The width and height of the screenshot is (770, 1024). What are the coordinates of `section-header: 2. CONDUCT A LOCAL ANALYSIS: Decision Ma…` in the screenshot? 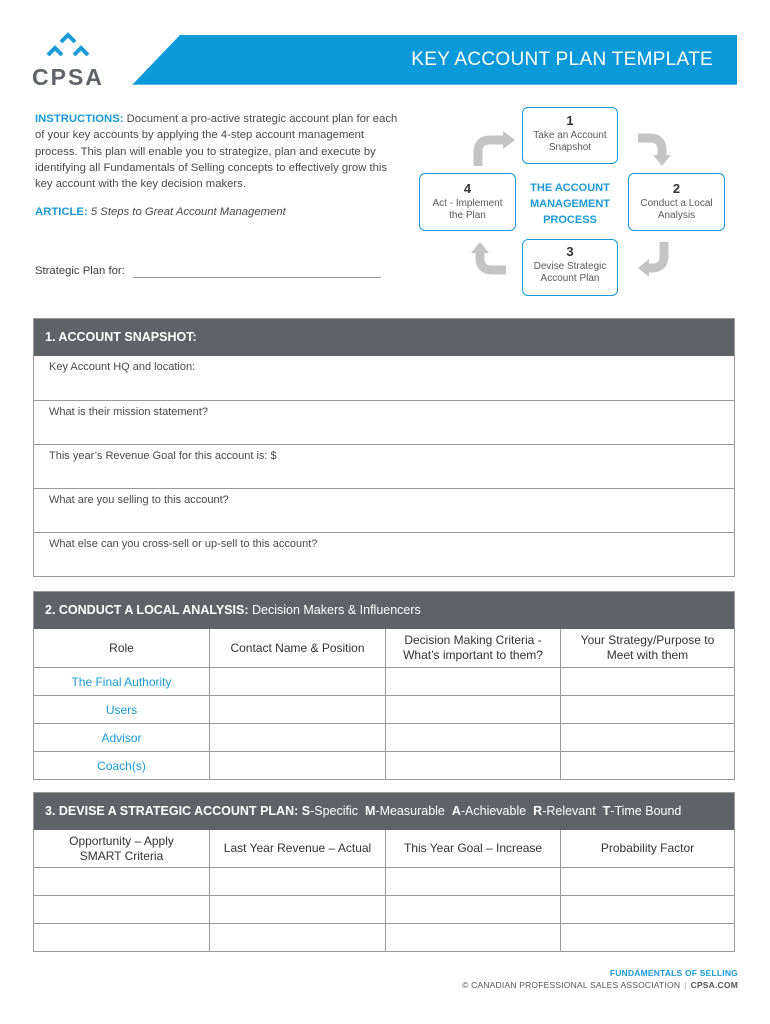 It's located at (384, 610).